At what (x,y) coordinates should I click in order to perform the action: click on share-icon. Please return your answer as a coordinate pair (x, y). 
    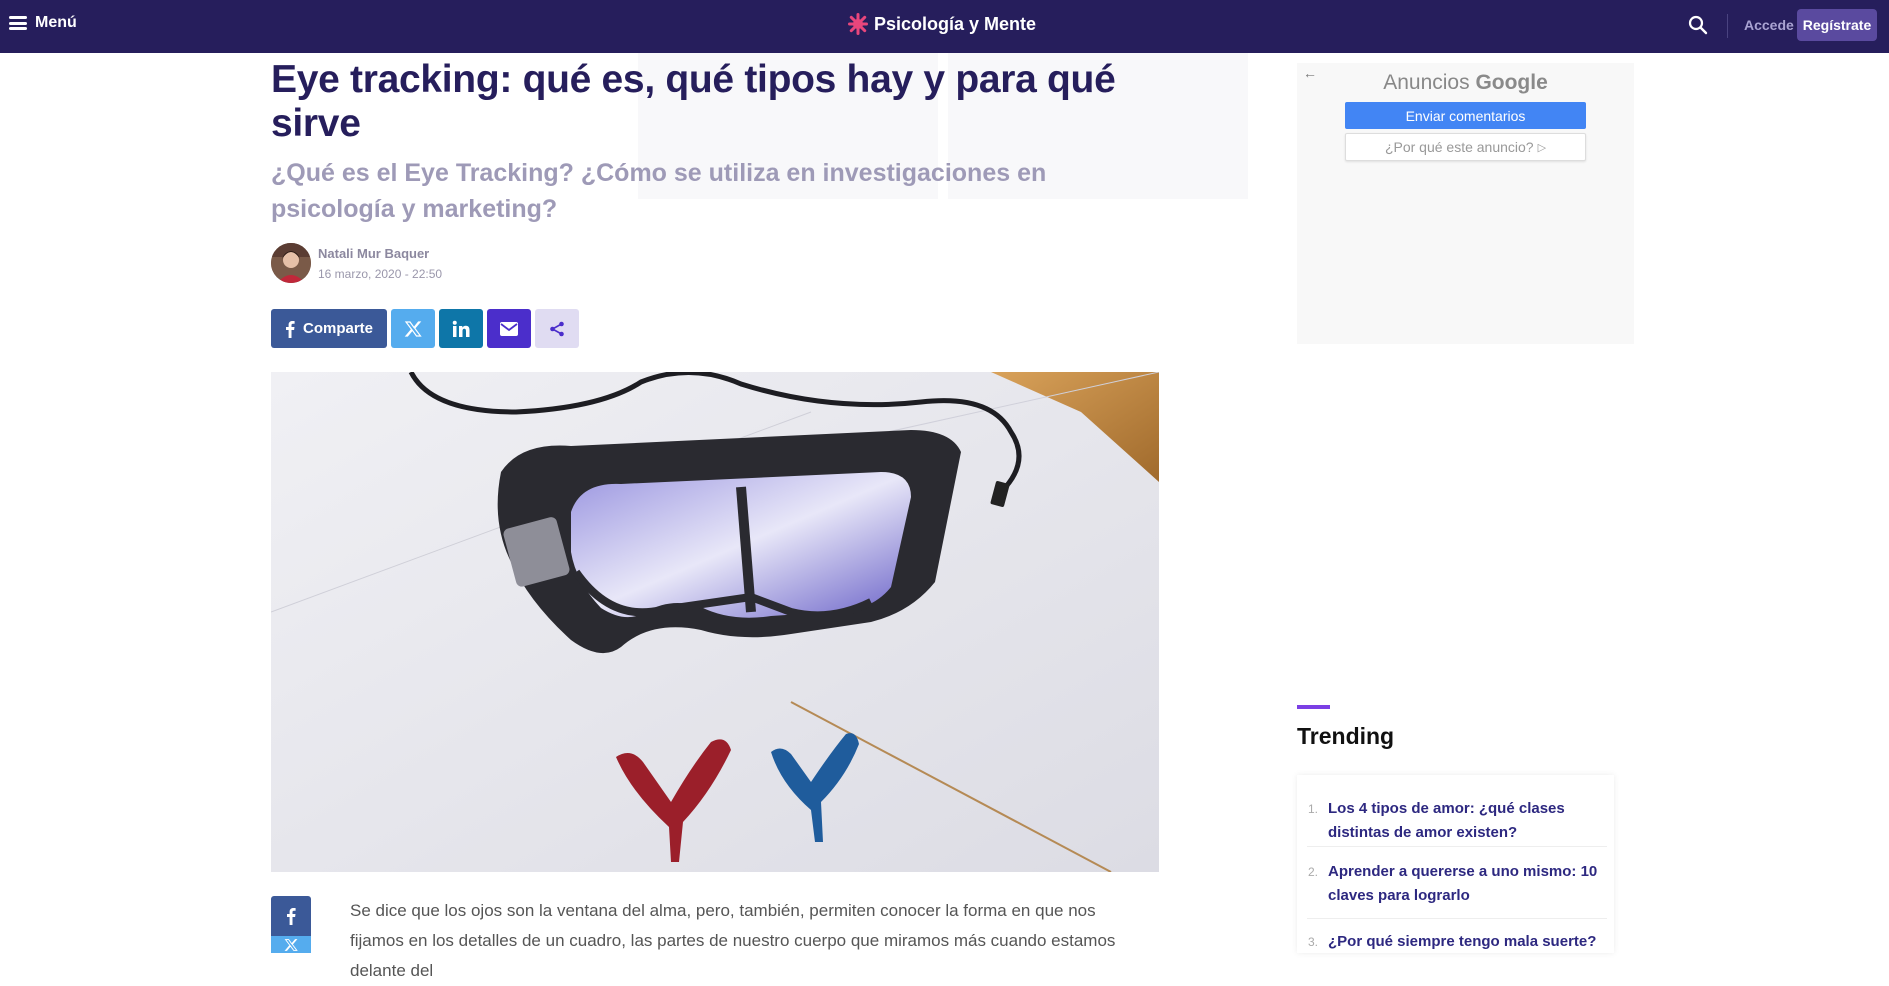
    Looking at the image, I should click on (557, 328).